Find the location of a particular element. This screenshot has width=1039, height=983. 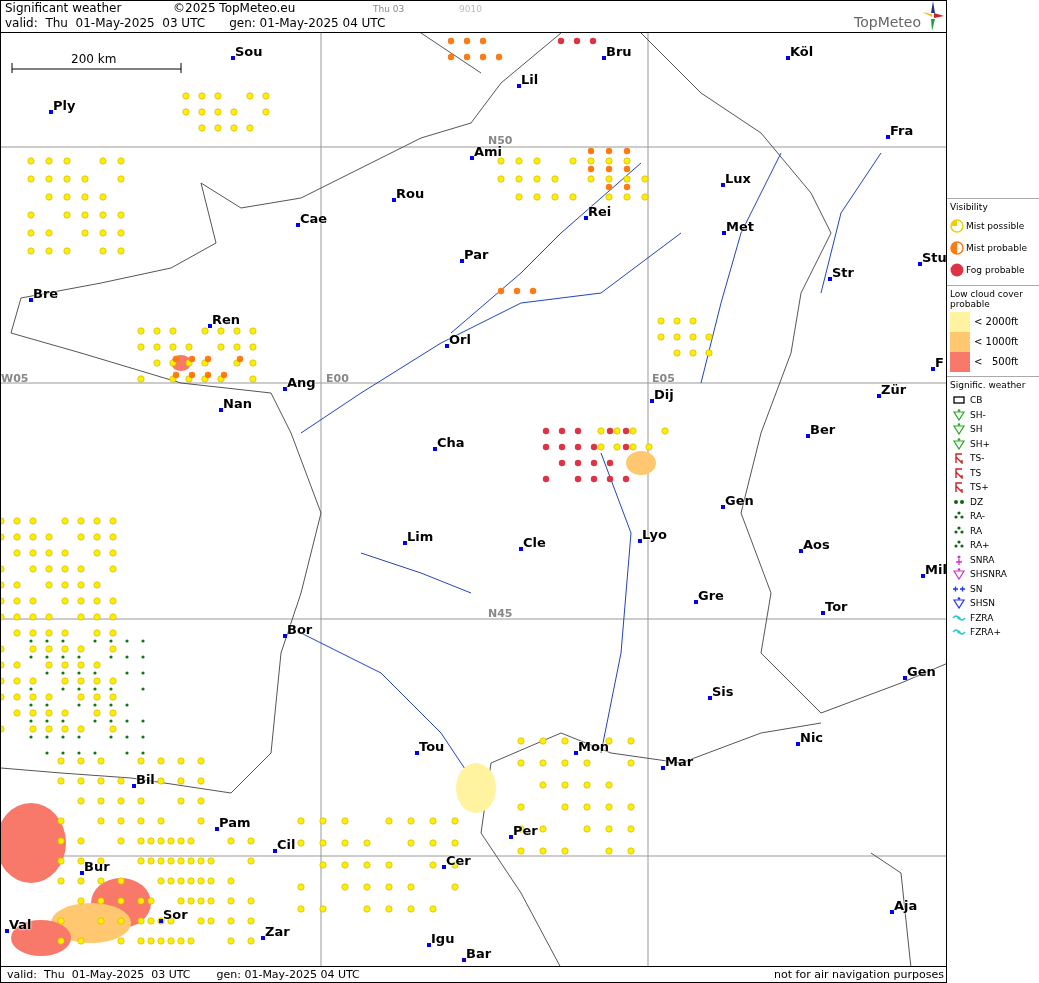

legend-label: FZRA+ is located at coordinates (985, 632).